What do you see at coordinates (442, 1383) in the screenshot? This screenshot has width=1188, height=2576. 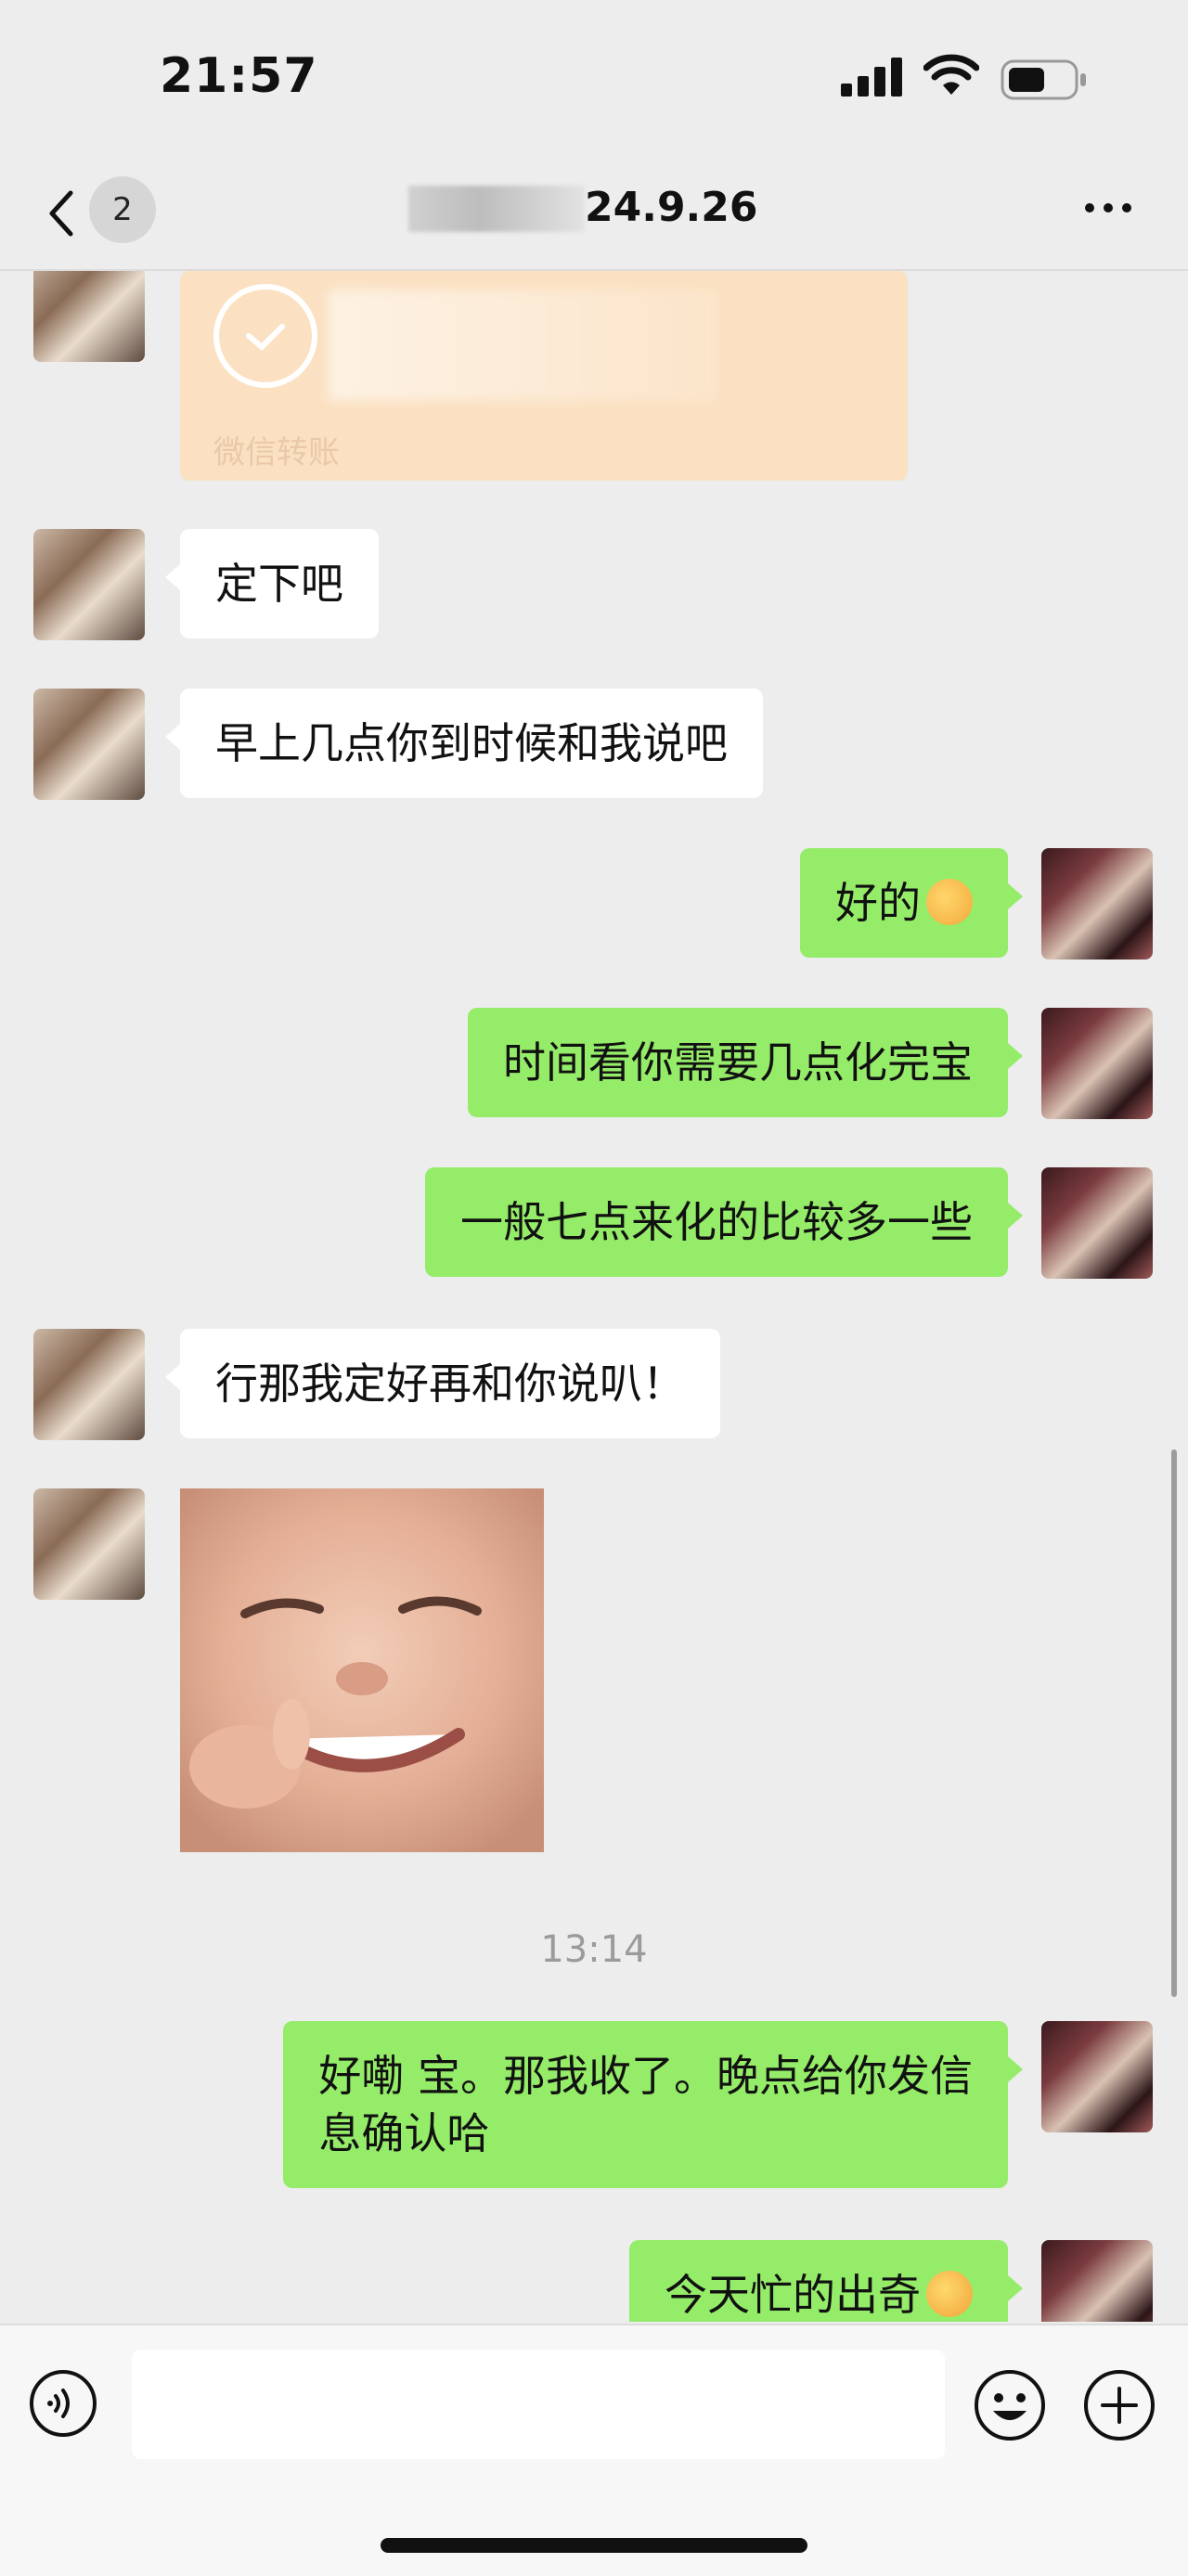 I see `message-bubble-incoming: 行那我定好再和你说叭！` at bounding box center [442, 1383].